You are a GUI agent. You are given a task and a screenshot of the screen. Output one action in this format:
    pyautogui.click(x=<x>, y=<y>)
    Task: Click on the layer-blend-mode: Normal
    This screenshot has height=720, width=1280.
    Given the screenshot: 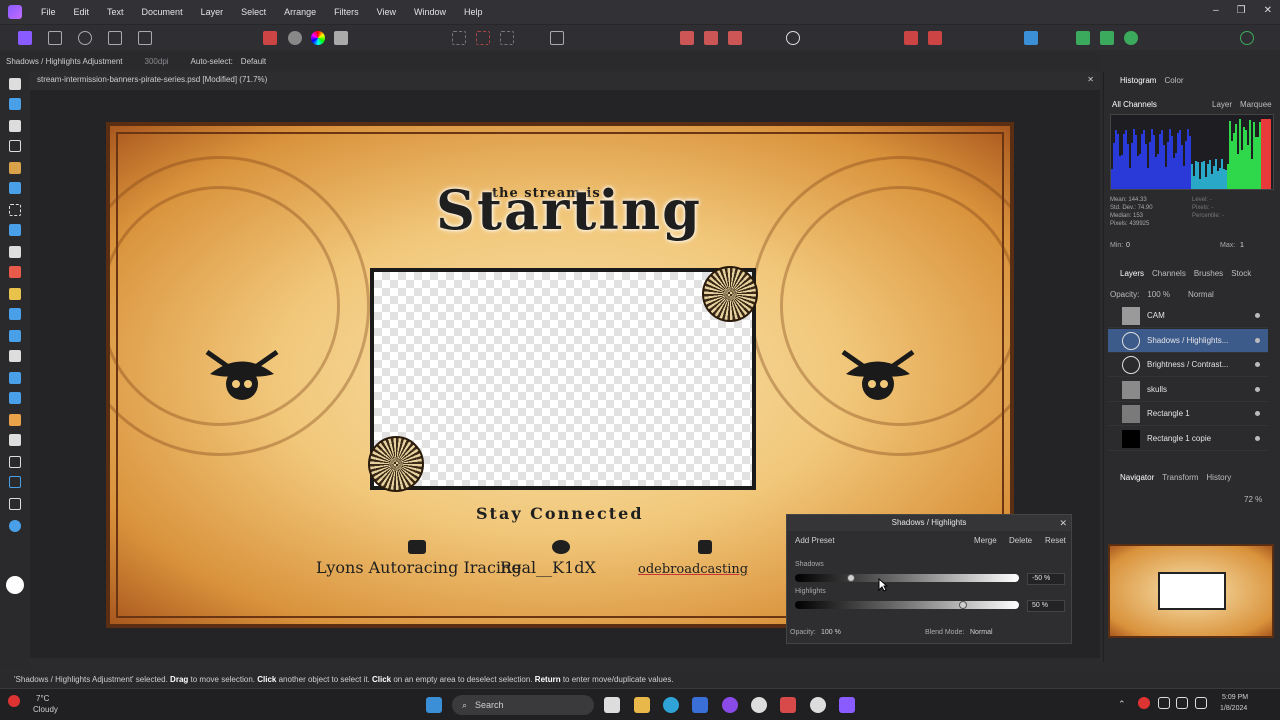 What is the action you would take?
    pyautogui.click(x=1201, y=296)
    